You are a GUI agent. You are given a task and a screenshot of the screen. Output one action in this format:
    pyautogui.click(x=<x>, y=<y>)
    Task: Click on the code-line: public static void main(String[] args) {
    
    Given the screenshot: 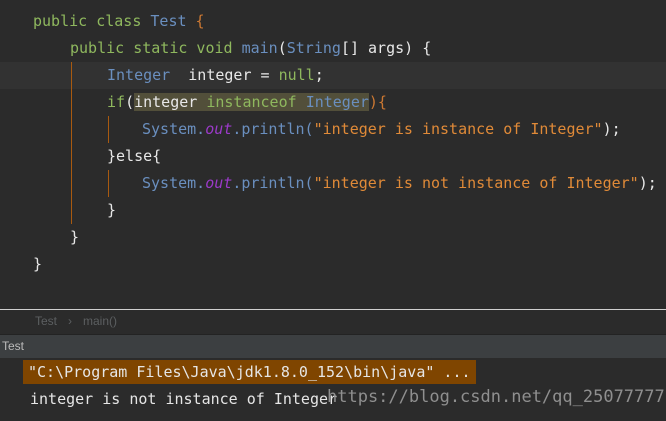 What is the action you would take?
    pyautogui.click(x=251, y=48)
    